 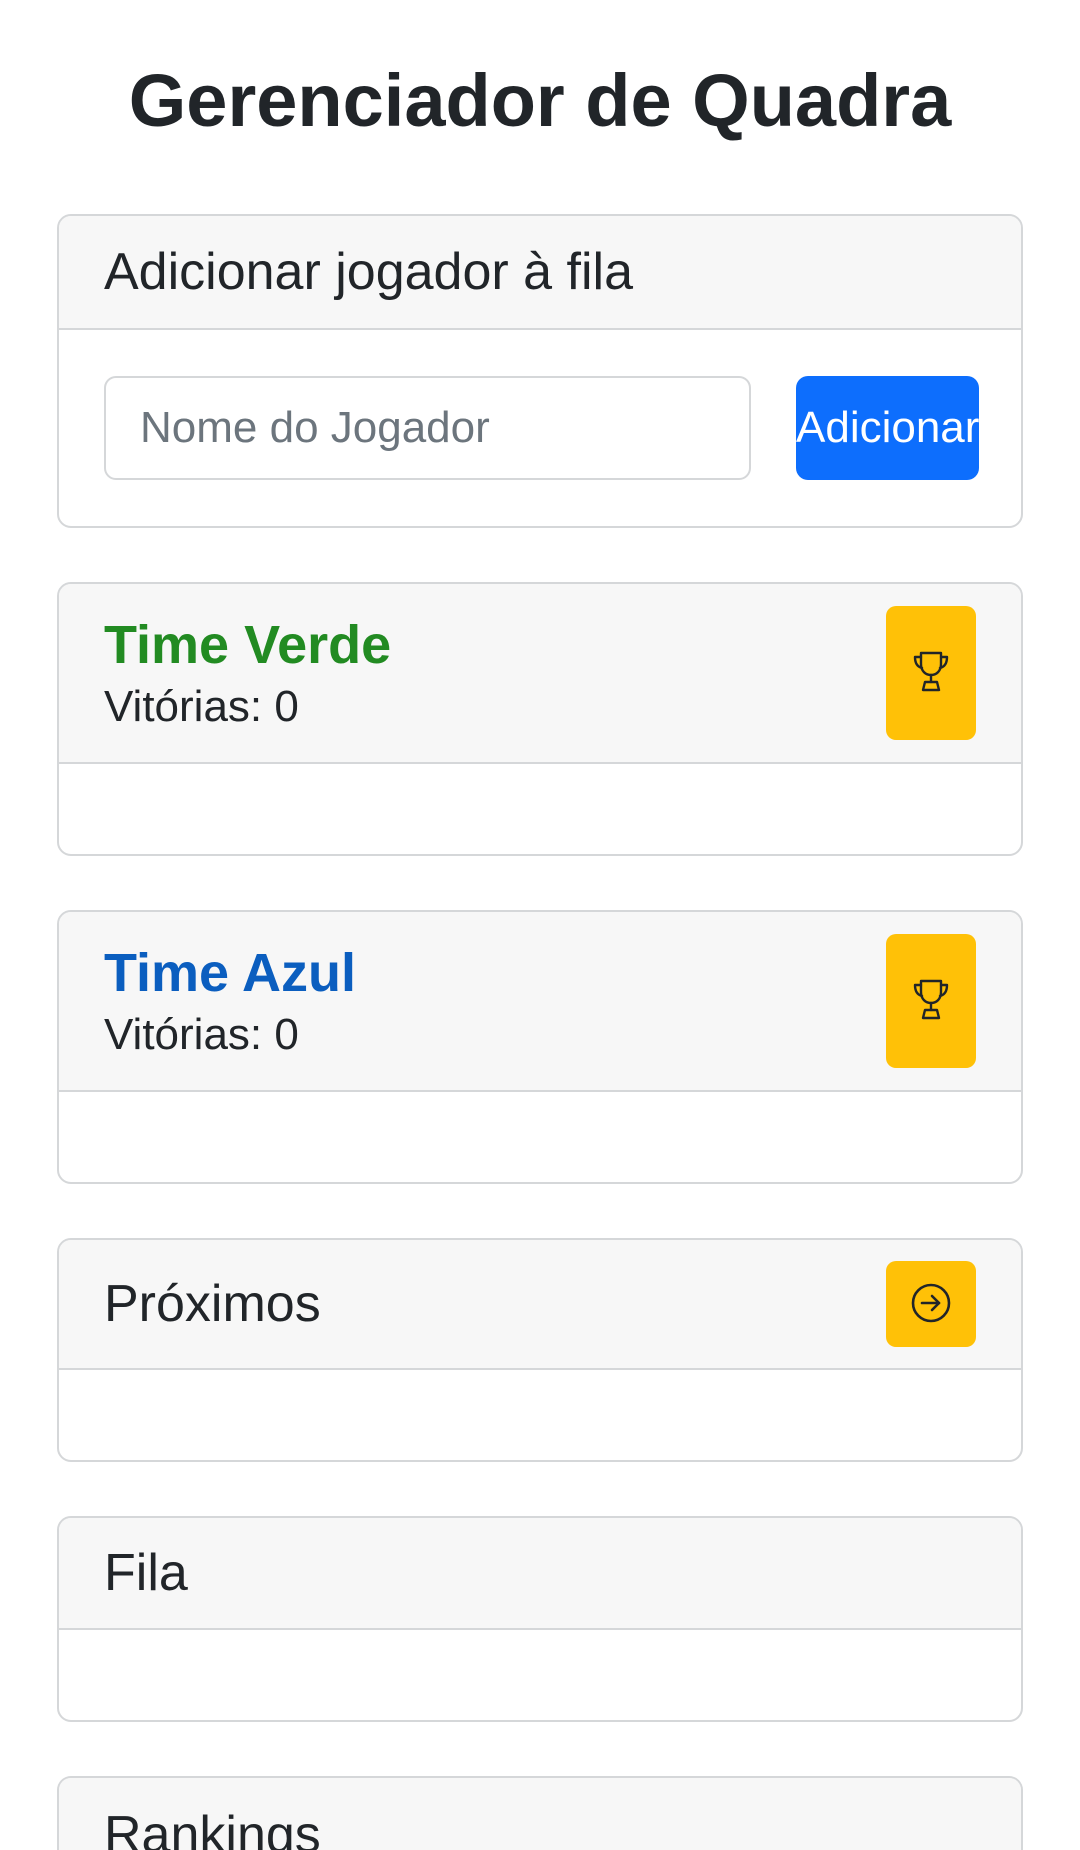 What do you see at coordinates (212, 1304) in the screenshot?
I see `next-players-title: Próximos` at bounding box center [212, 1304].